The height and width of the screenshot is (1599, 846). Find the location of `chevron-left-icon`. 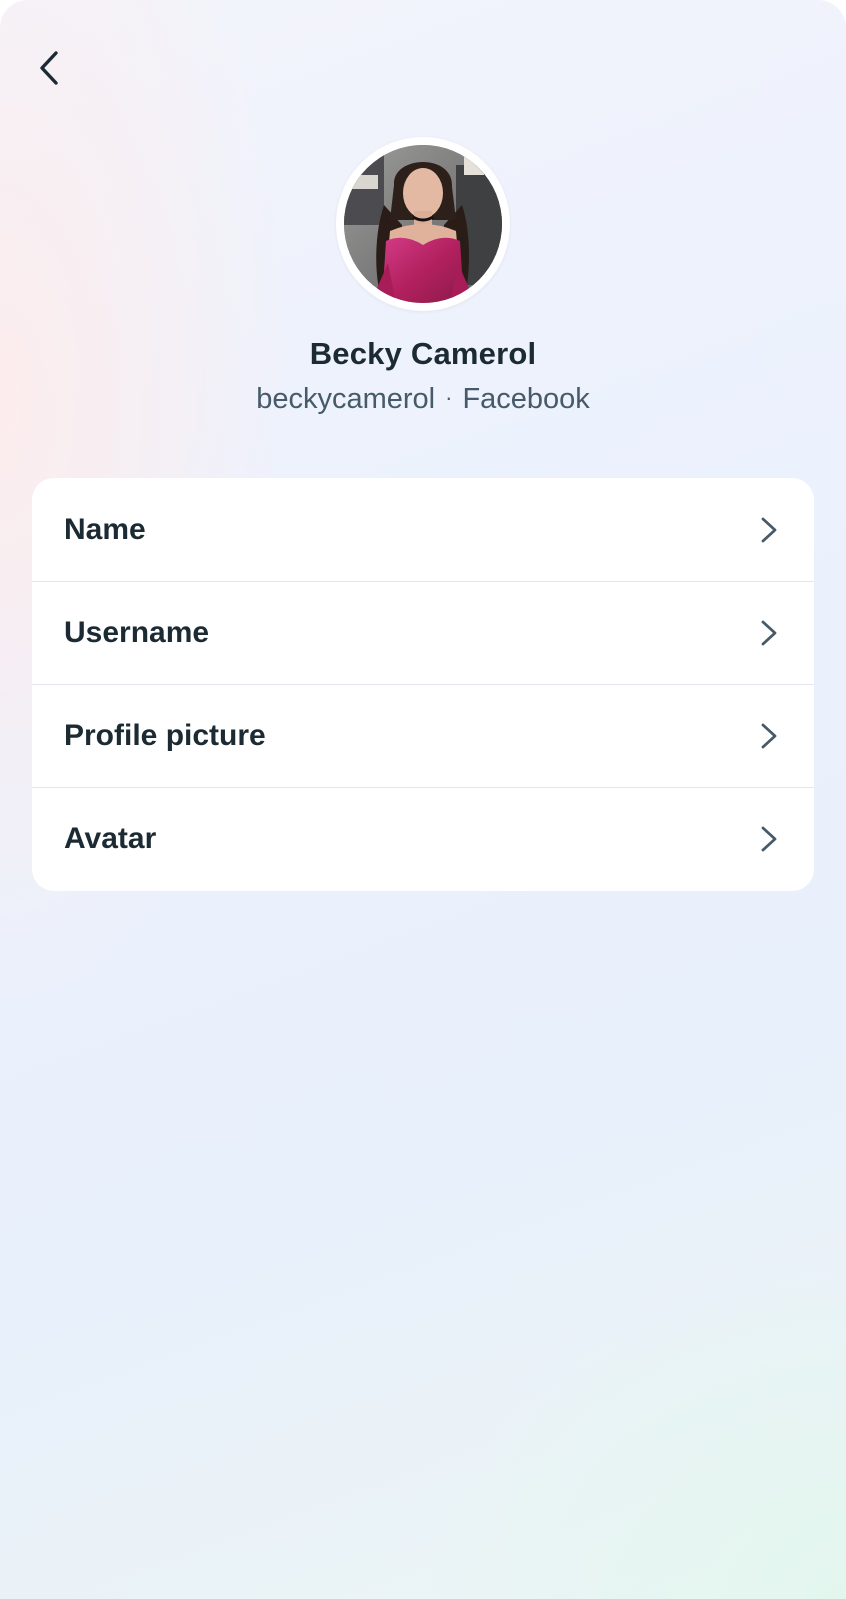

chevron-left-icon is located at coordinates (49, 68).